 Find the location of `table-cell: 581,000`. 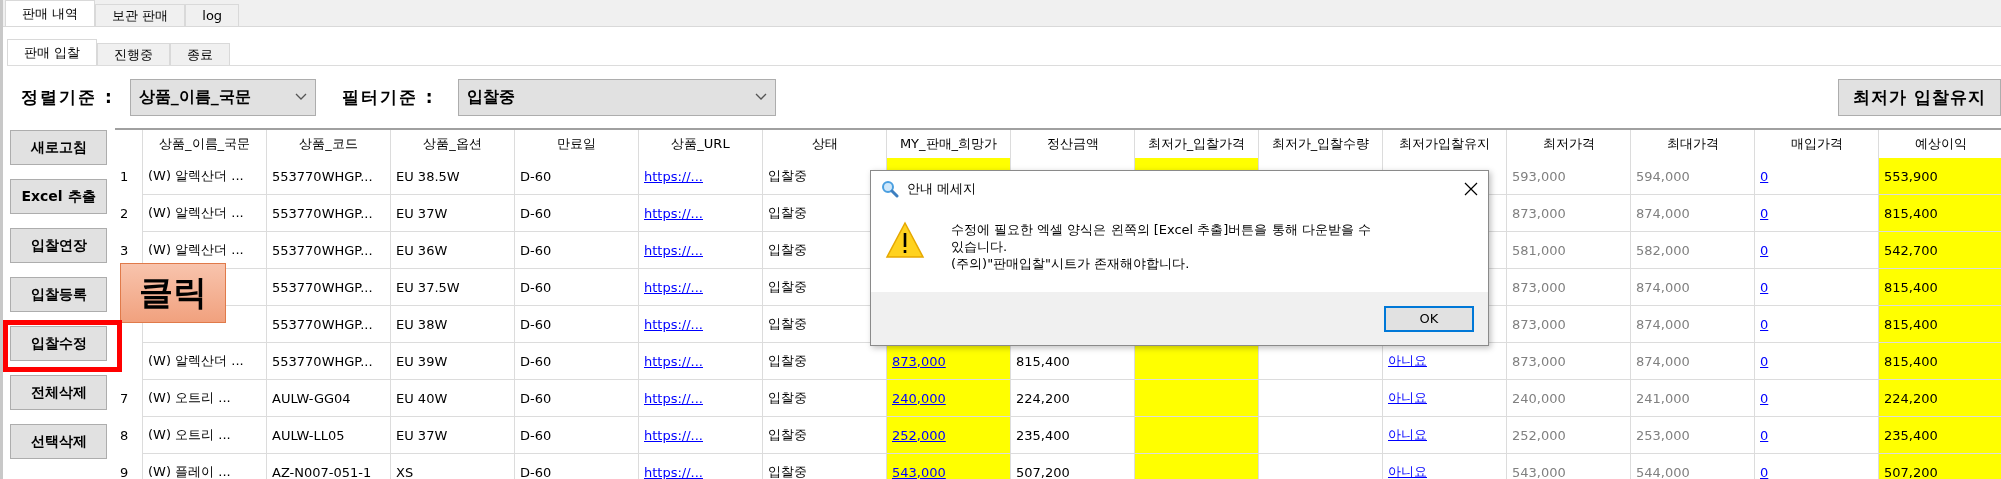

table-cell: 581,000 is located at coordinates (1568, 250).